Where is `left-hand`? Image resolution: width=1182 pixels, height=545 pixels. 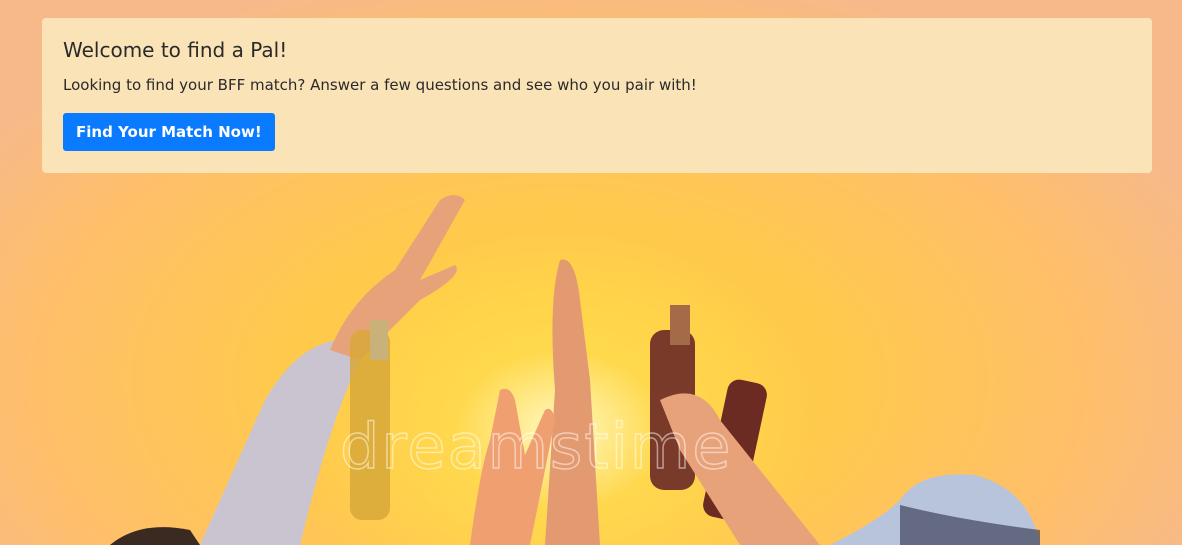 left-hand is located at coordinates (397, 277).